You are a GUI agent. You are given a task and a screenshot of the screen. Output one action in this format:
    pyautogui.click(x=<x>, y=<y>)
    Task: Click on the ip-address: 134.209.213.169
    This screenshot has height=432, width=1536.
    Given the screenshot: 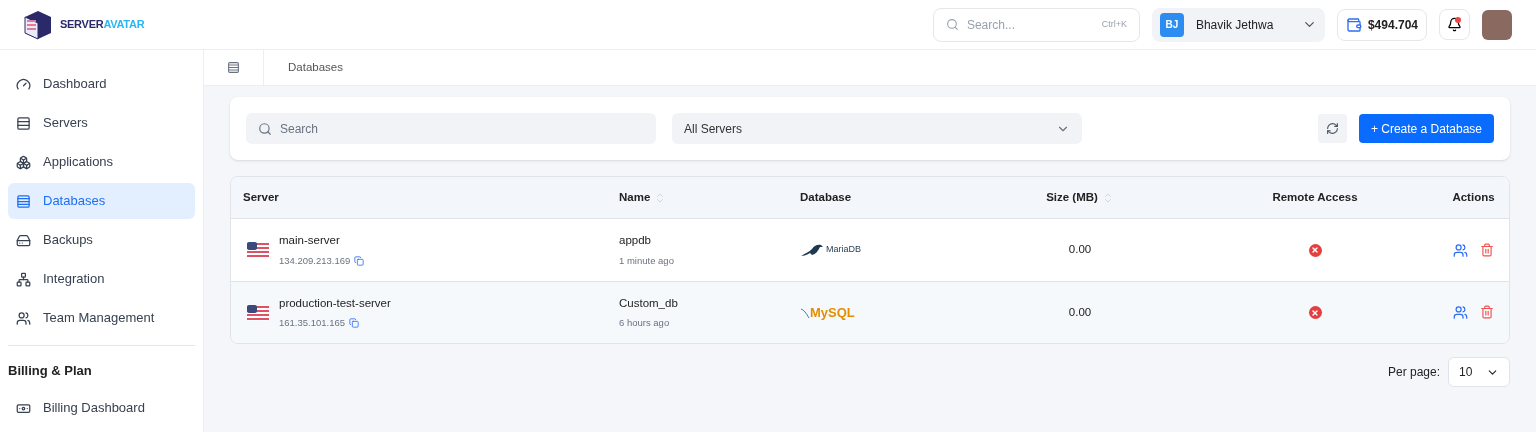 What is the action you would take?
    pyautogui.click(x=315, y=260)
    